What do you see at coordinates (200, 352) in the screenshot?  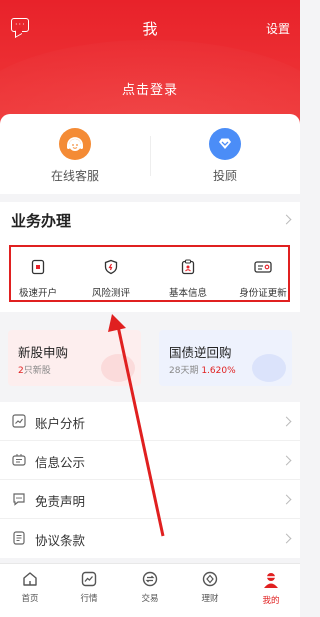 I see `promo-title: 国债逆回购` at bounding box center [200, 352].